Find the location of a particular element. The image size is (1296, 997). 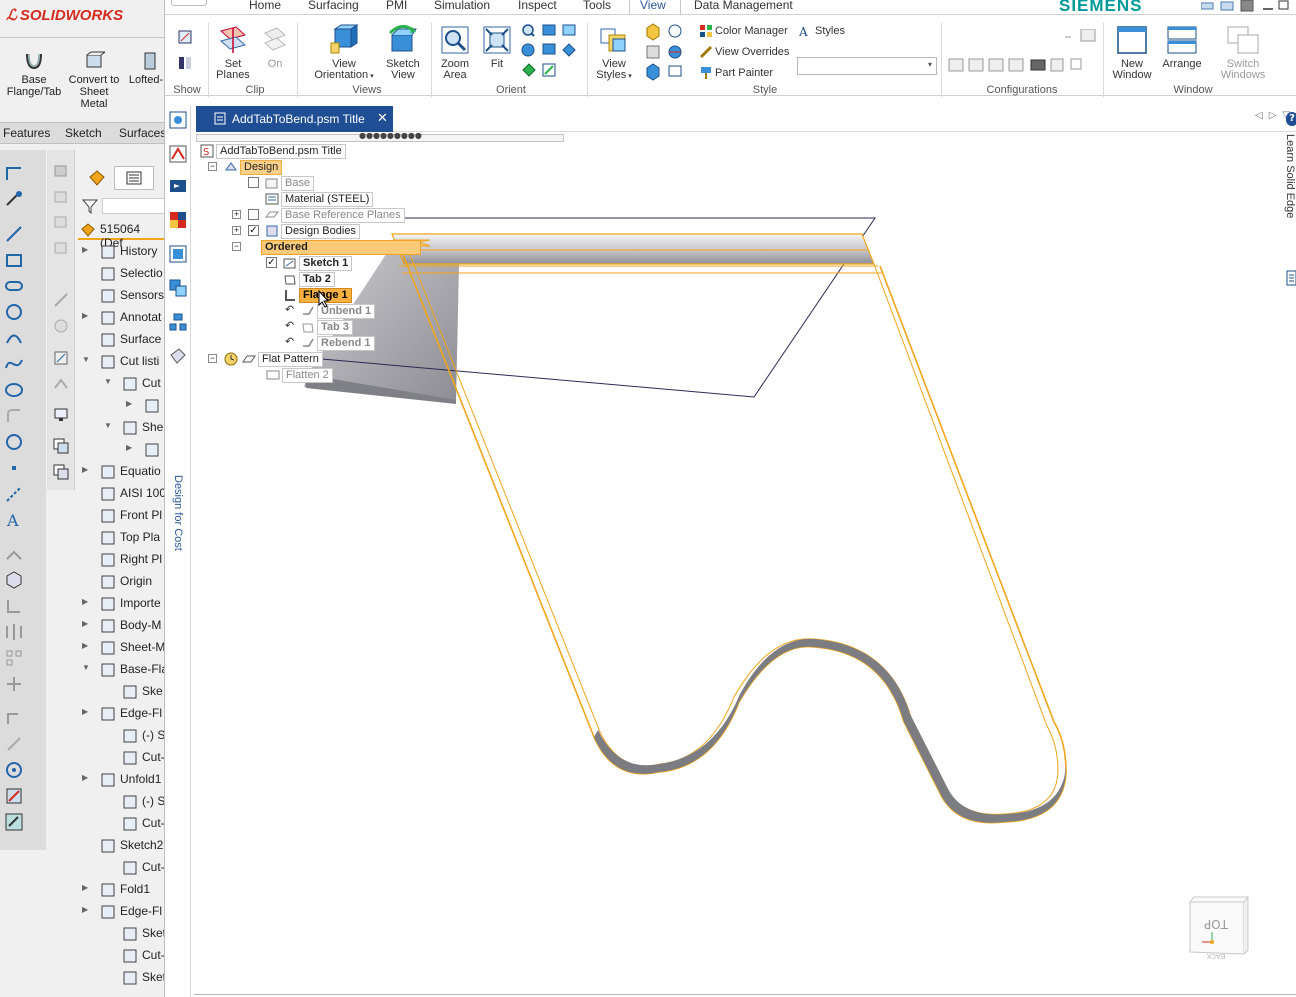

view-orientation-button: View Orientation ▾ is located at coordinates (344, 52).